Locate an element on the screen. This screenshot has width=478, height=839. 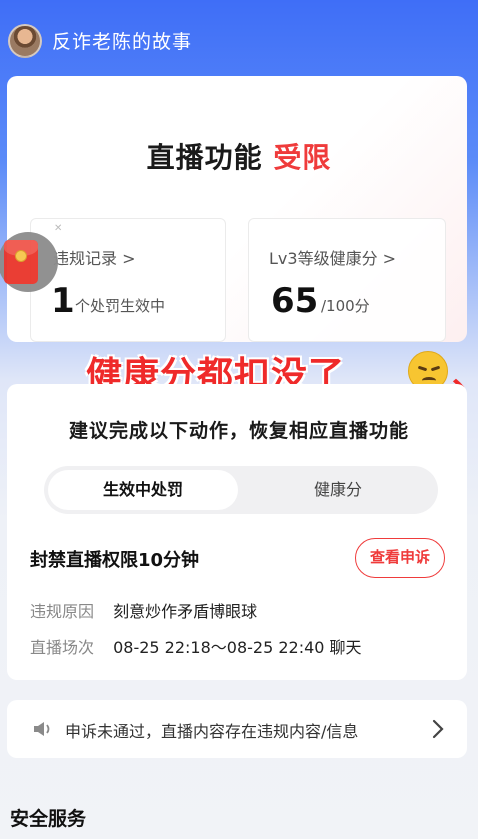
violation-reason-row: 违规原因 刻意炒作矛盾博眼球 is located at coordinates (143, 610).